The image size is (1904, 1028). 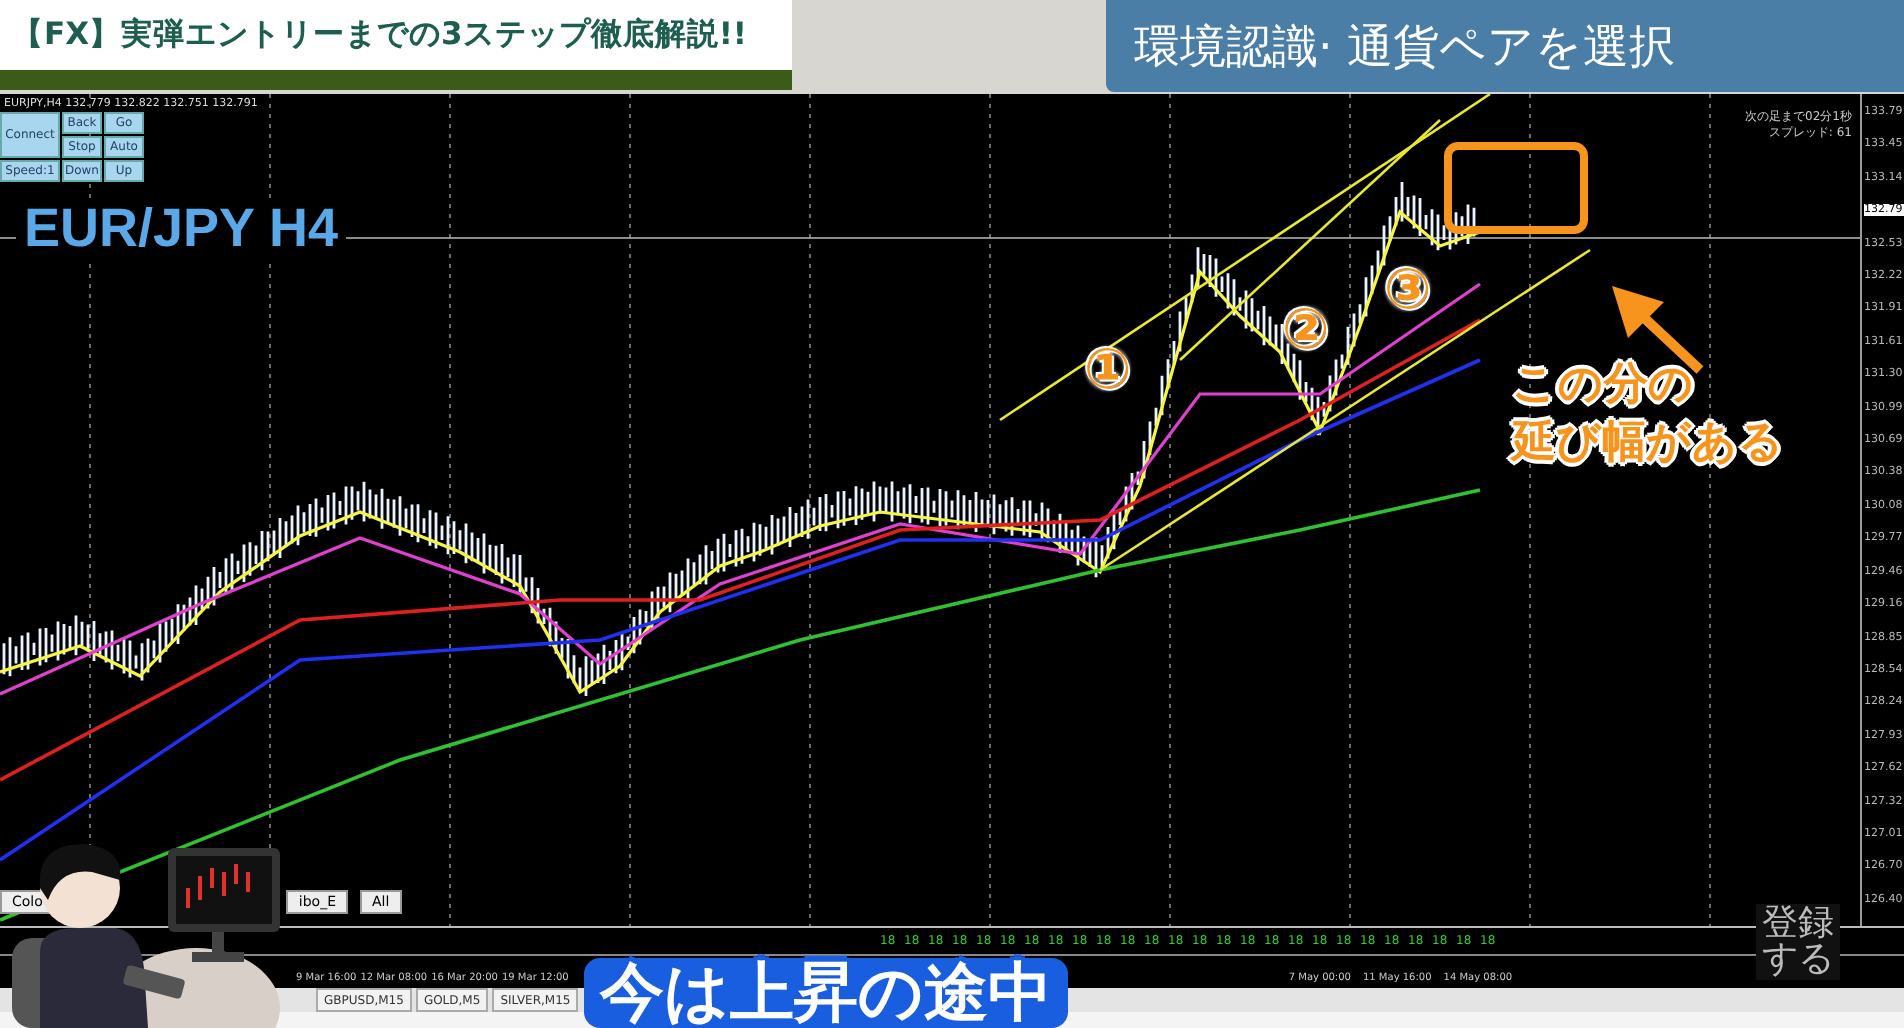 What do you see at coordinates (181, 229) in the screenshot?
I see `symbol-label: EUR/JPY H4` at bounding box center [181, 229].